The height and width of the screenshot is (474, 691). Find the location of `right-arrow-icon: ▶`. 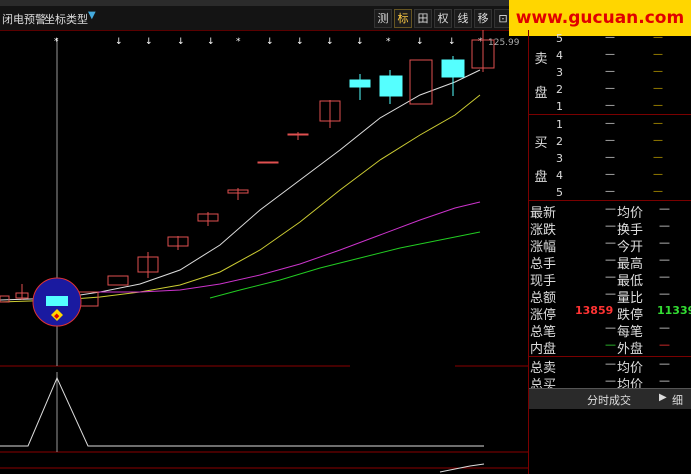

right-arrow-icon: ▶ is located at coordinates (663, 397).